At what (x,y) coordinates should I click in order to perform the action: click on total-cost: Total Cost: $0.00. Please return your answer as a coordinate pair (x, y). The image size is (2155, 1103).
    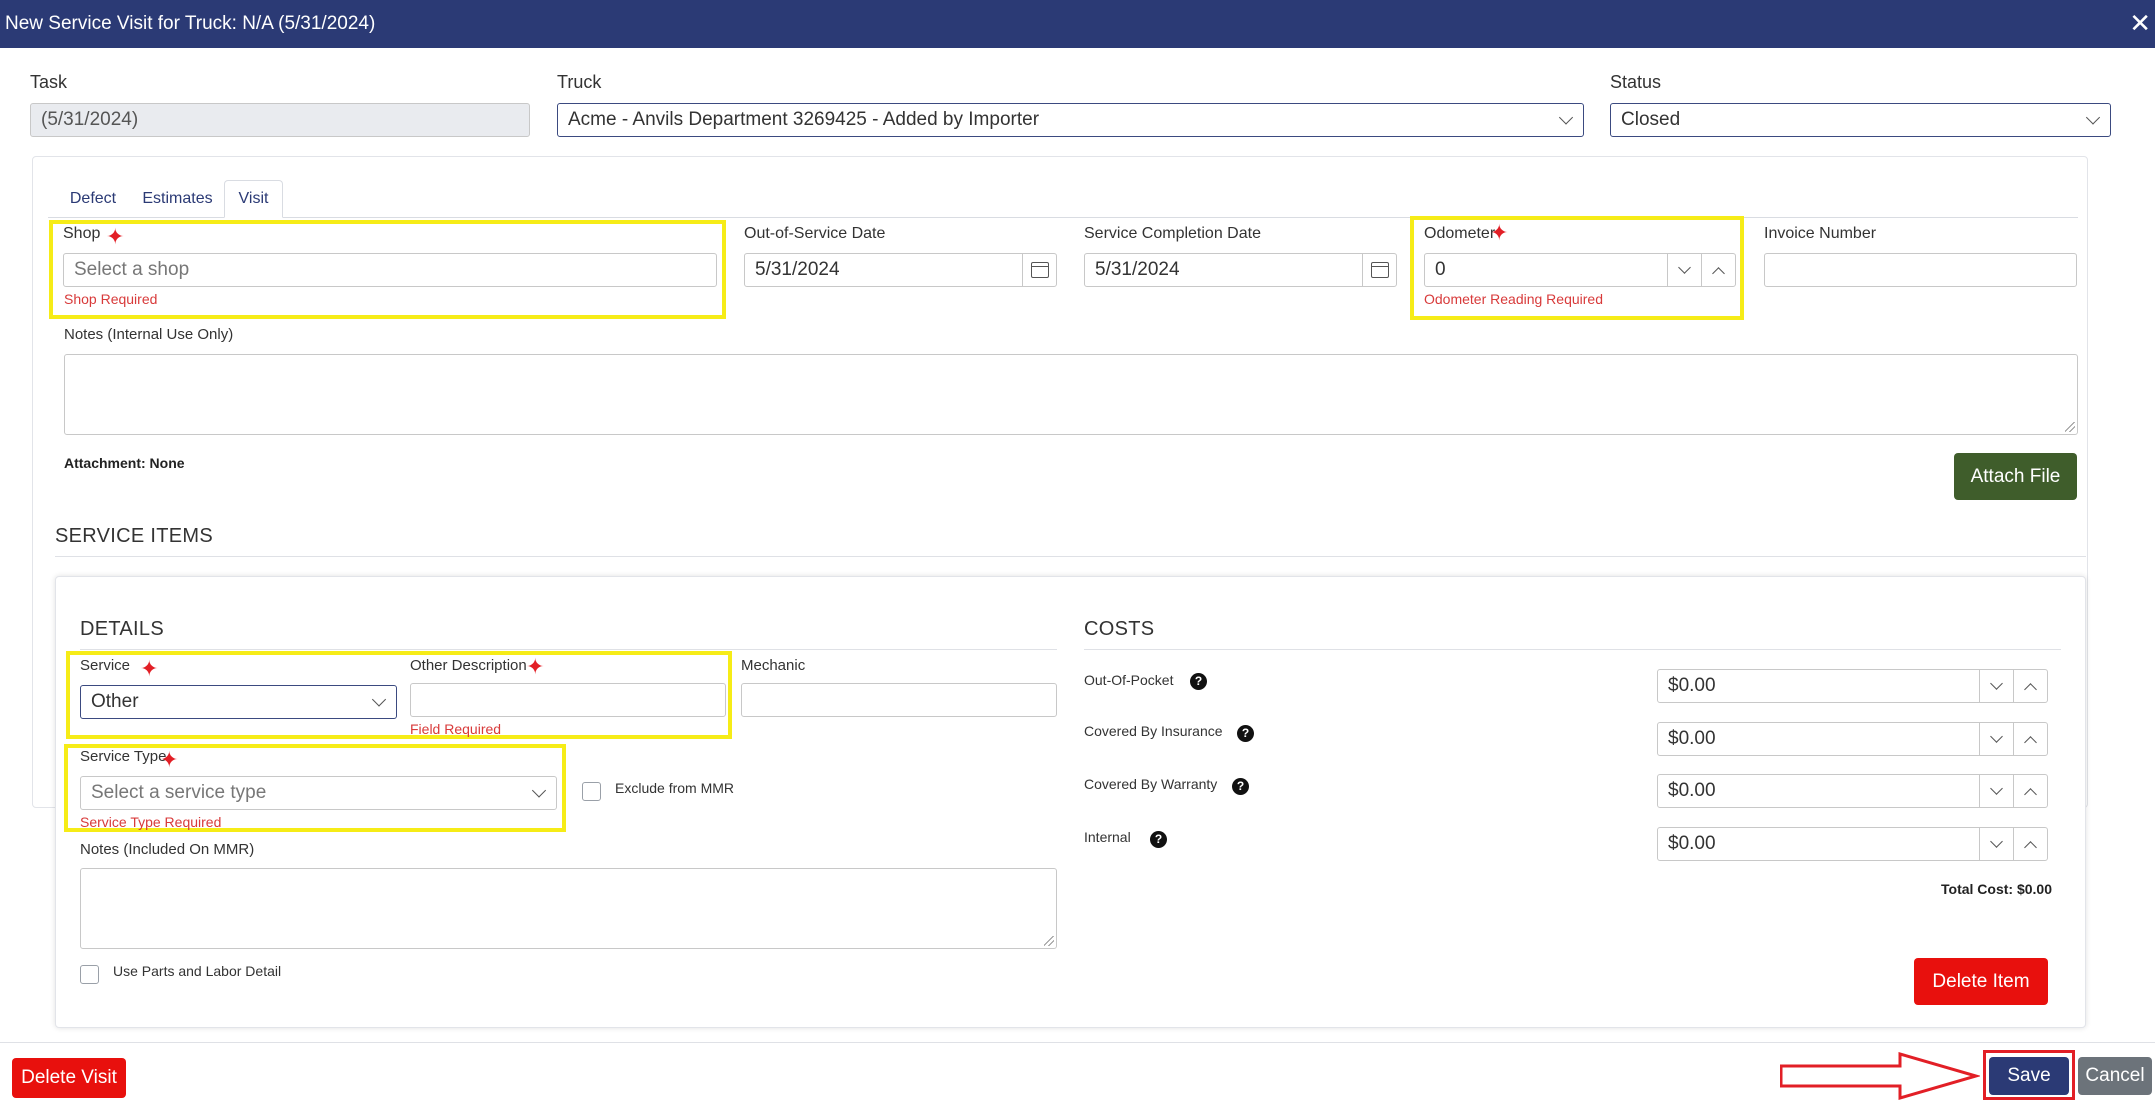
    Looking at the image, I should click on (1996, 889).